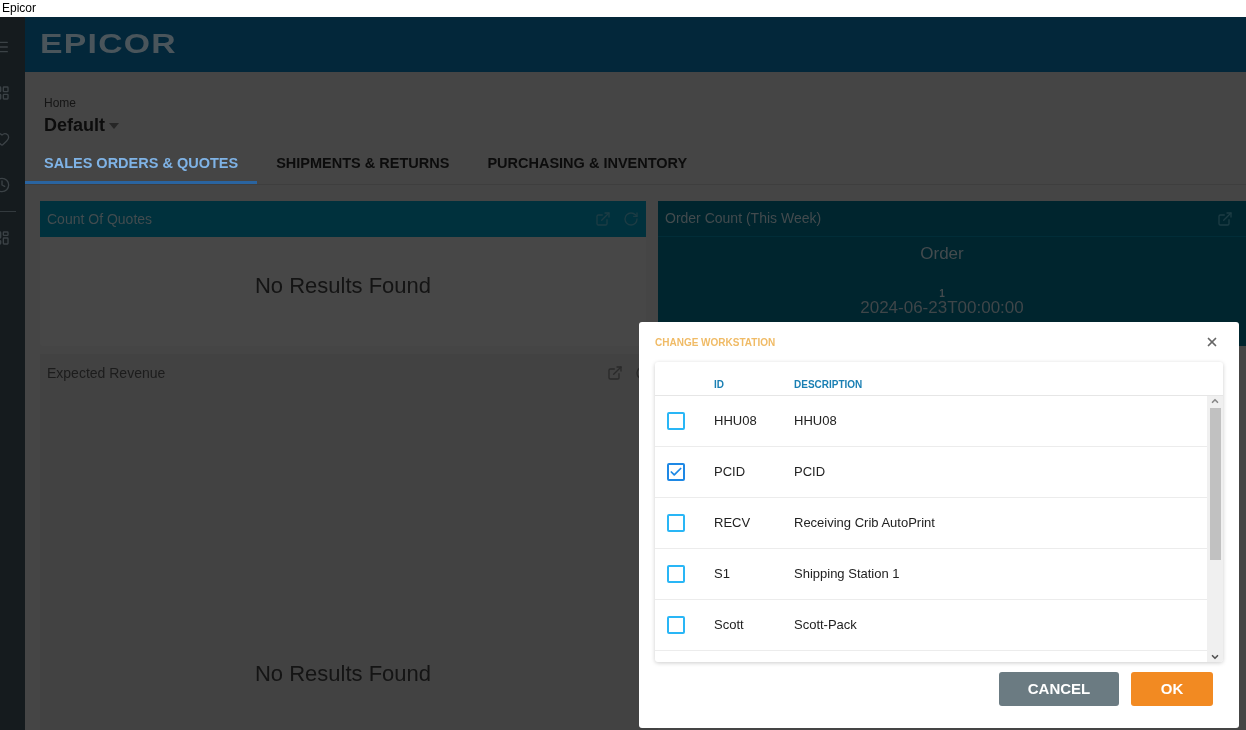 Image resolution: width=1246 pixels, height=730 pixels. What do you see at coordinates (847, 574) in the screenshot?
I see `table-cell-text: Shipping Station 1` at bounding box center [847, 574].